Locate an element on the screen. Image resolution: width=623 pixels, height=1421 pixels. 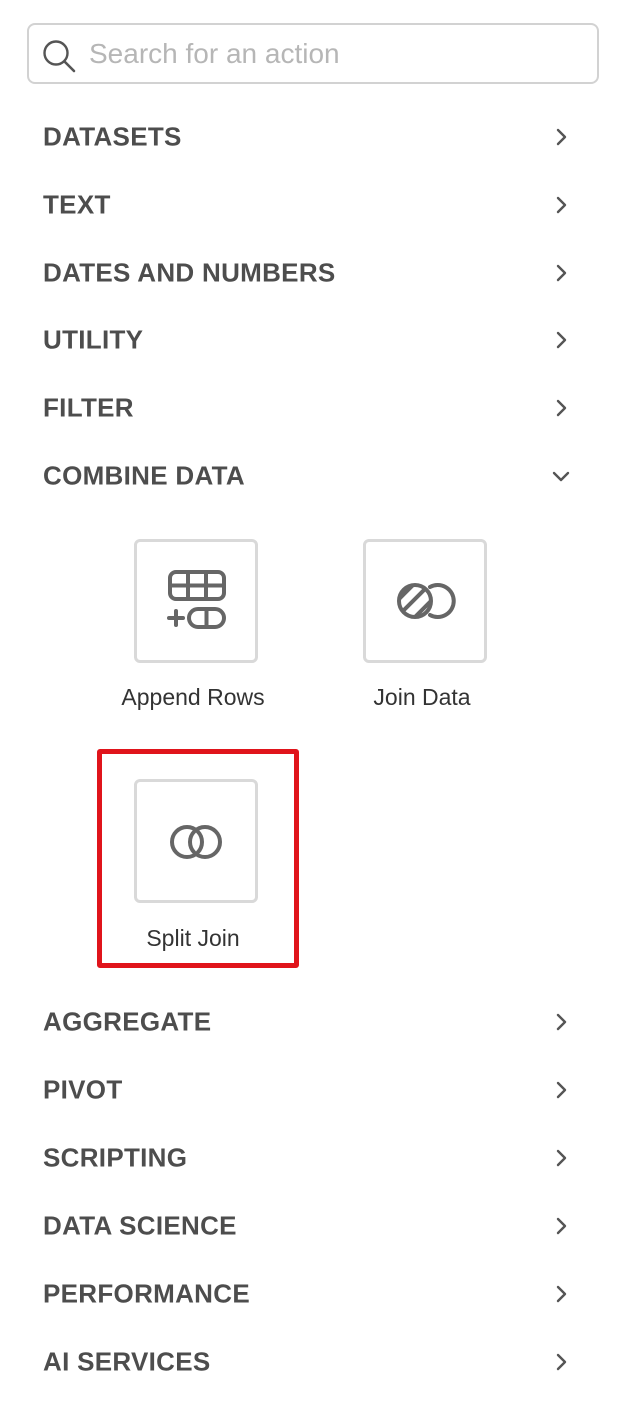
category-aggregate: AGGREGATE is located at coordinates (311, 1022).